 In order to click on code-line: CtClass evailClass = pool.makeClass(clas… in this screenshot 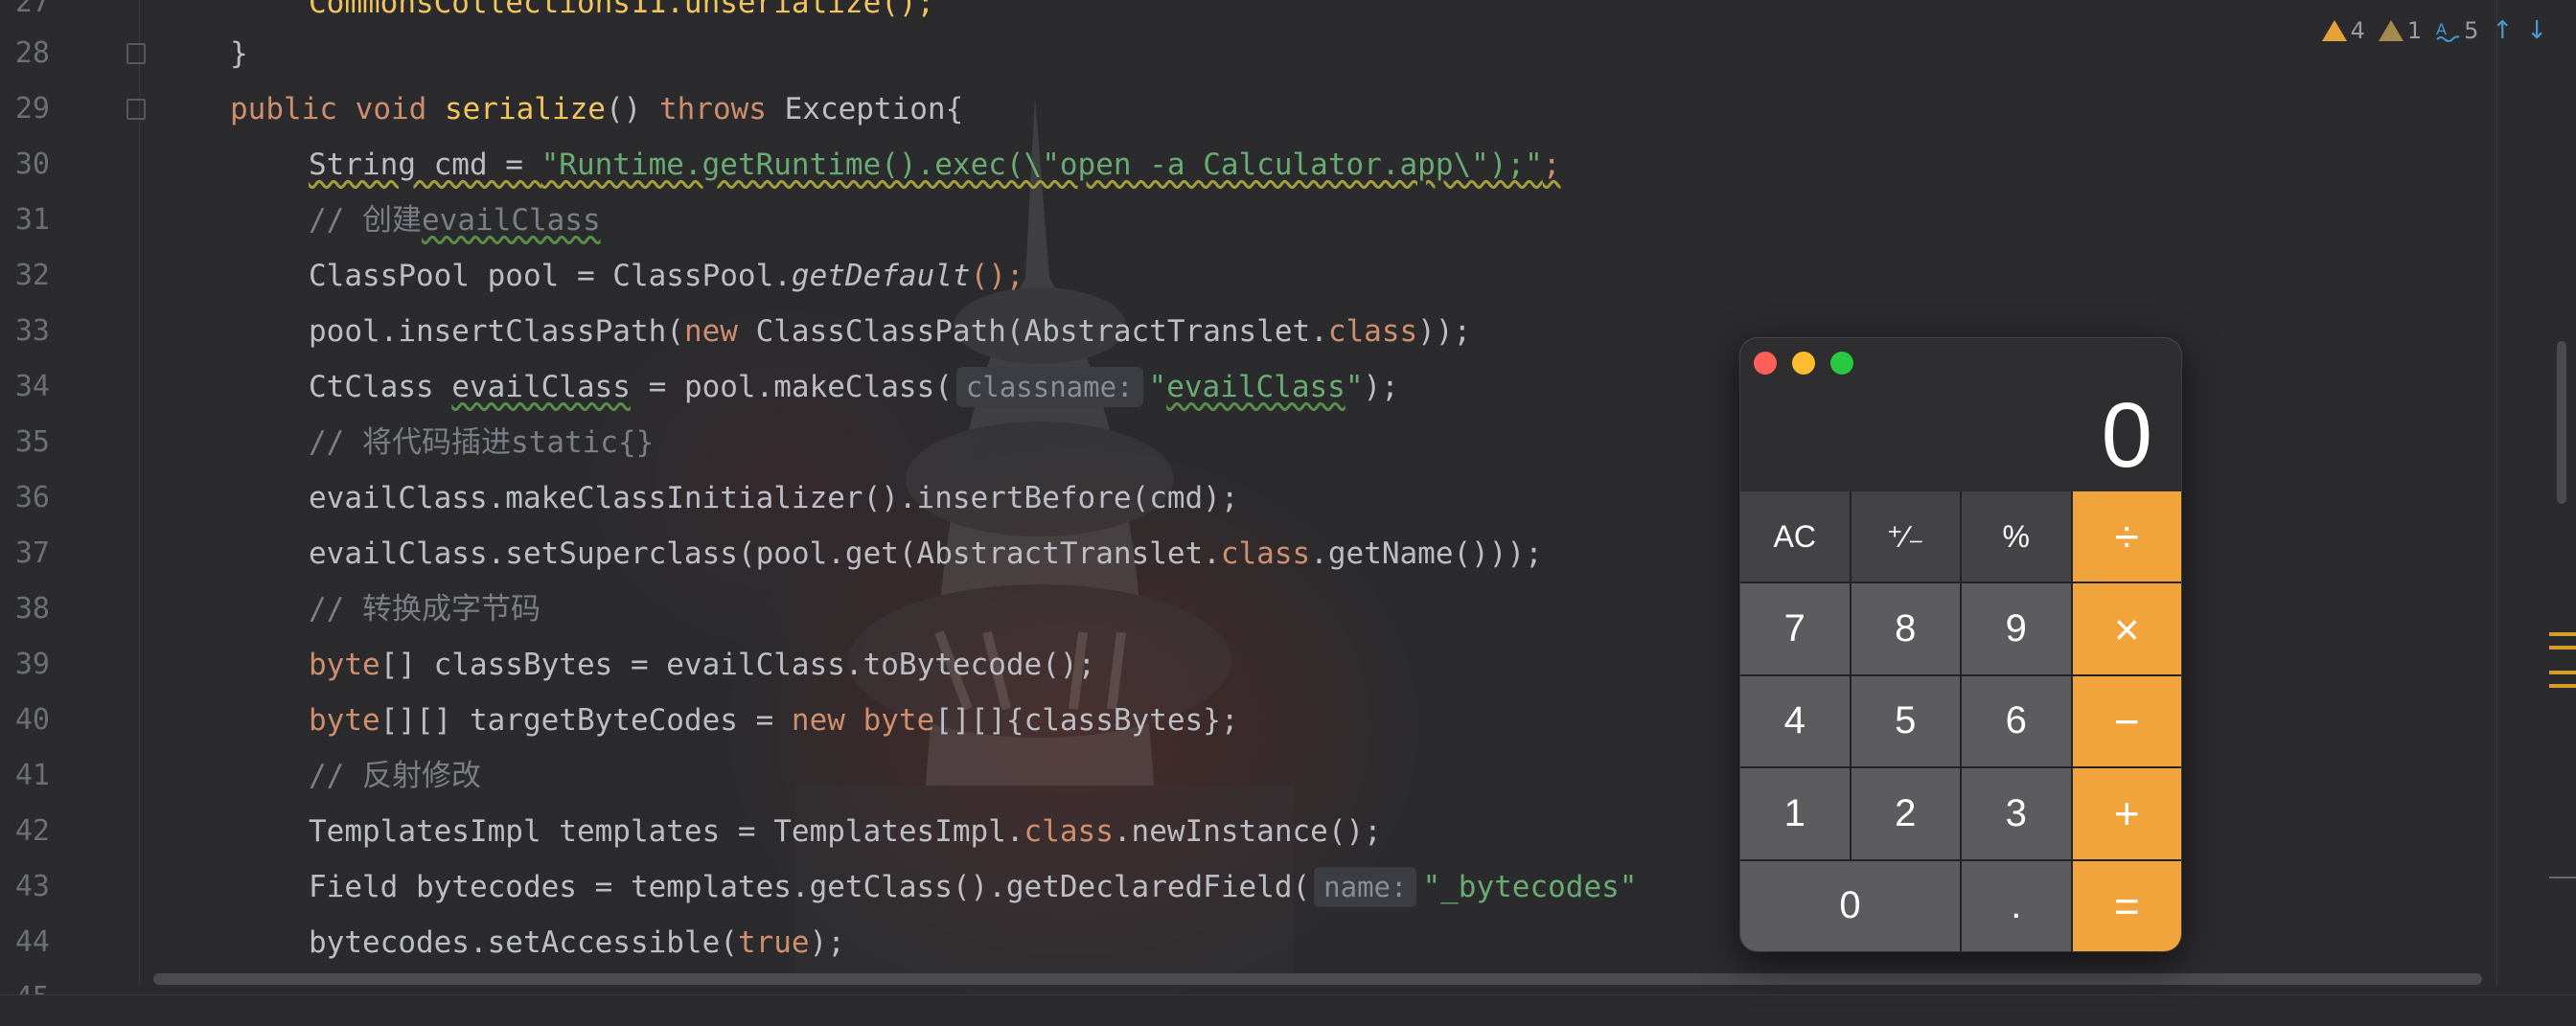, I will do `click(854, 387)`.